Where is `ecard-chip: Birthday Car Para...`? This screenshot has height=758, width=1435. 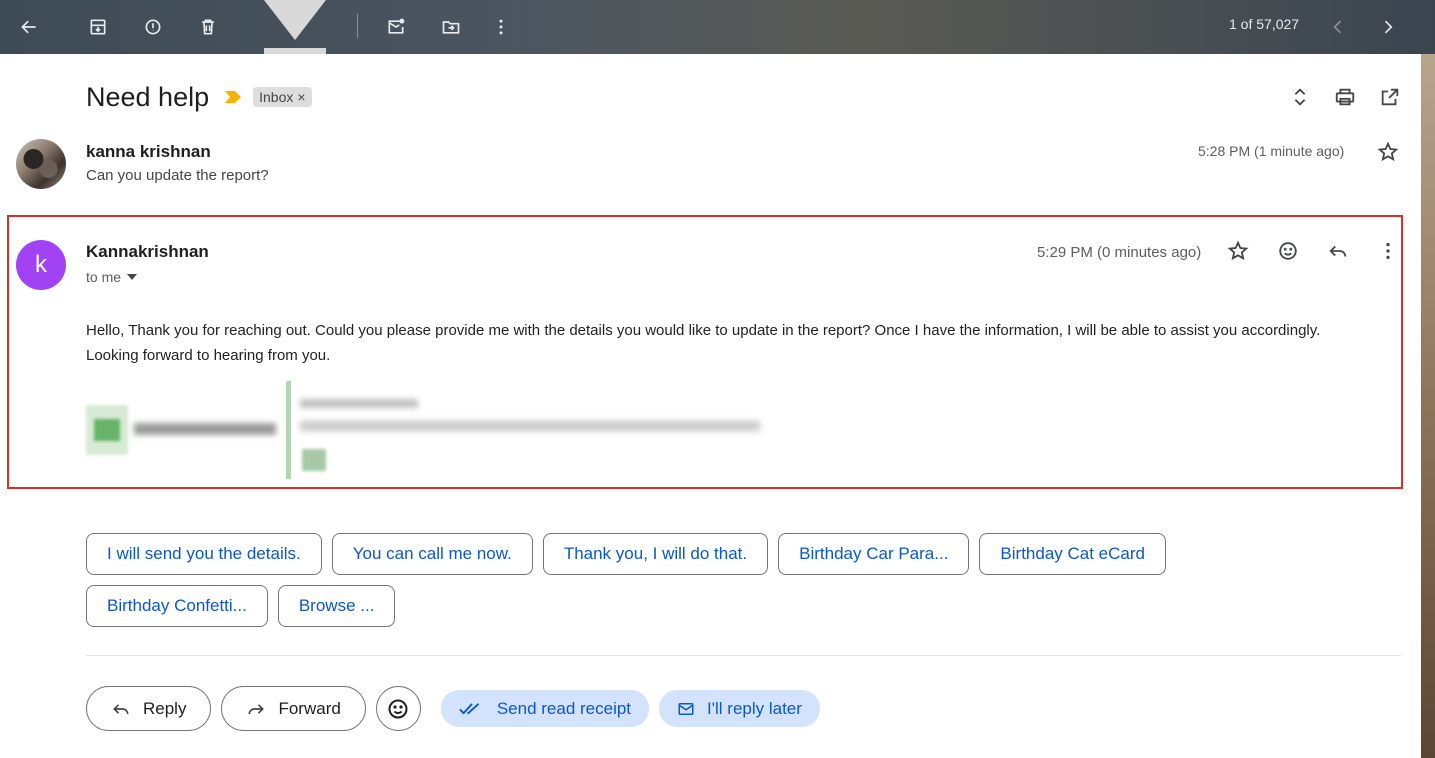
ecard-chip: Birthday Car Para... is located at coordinates (874, 554).